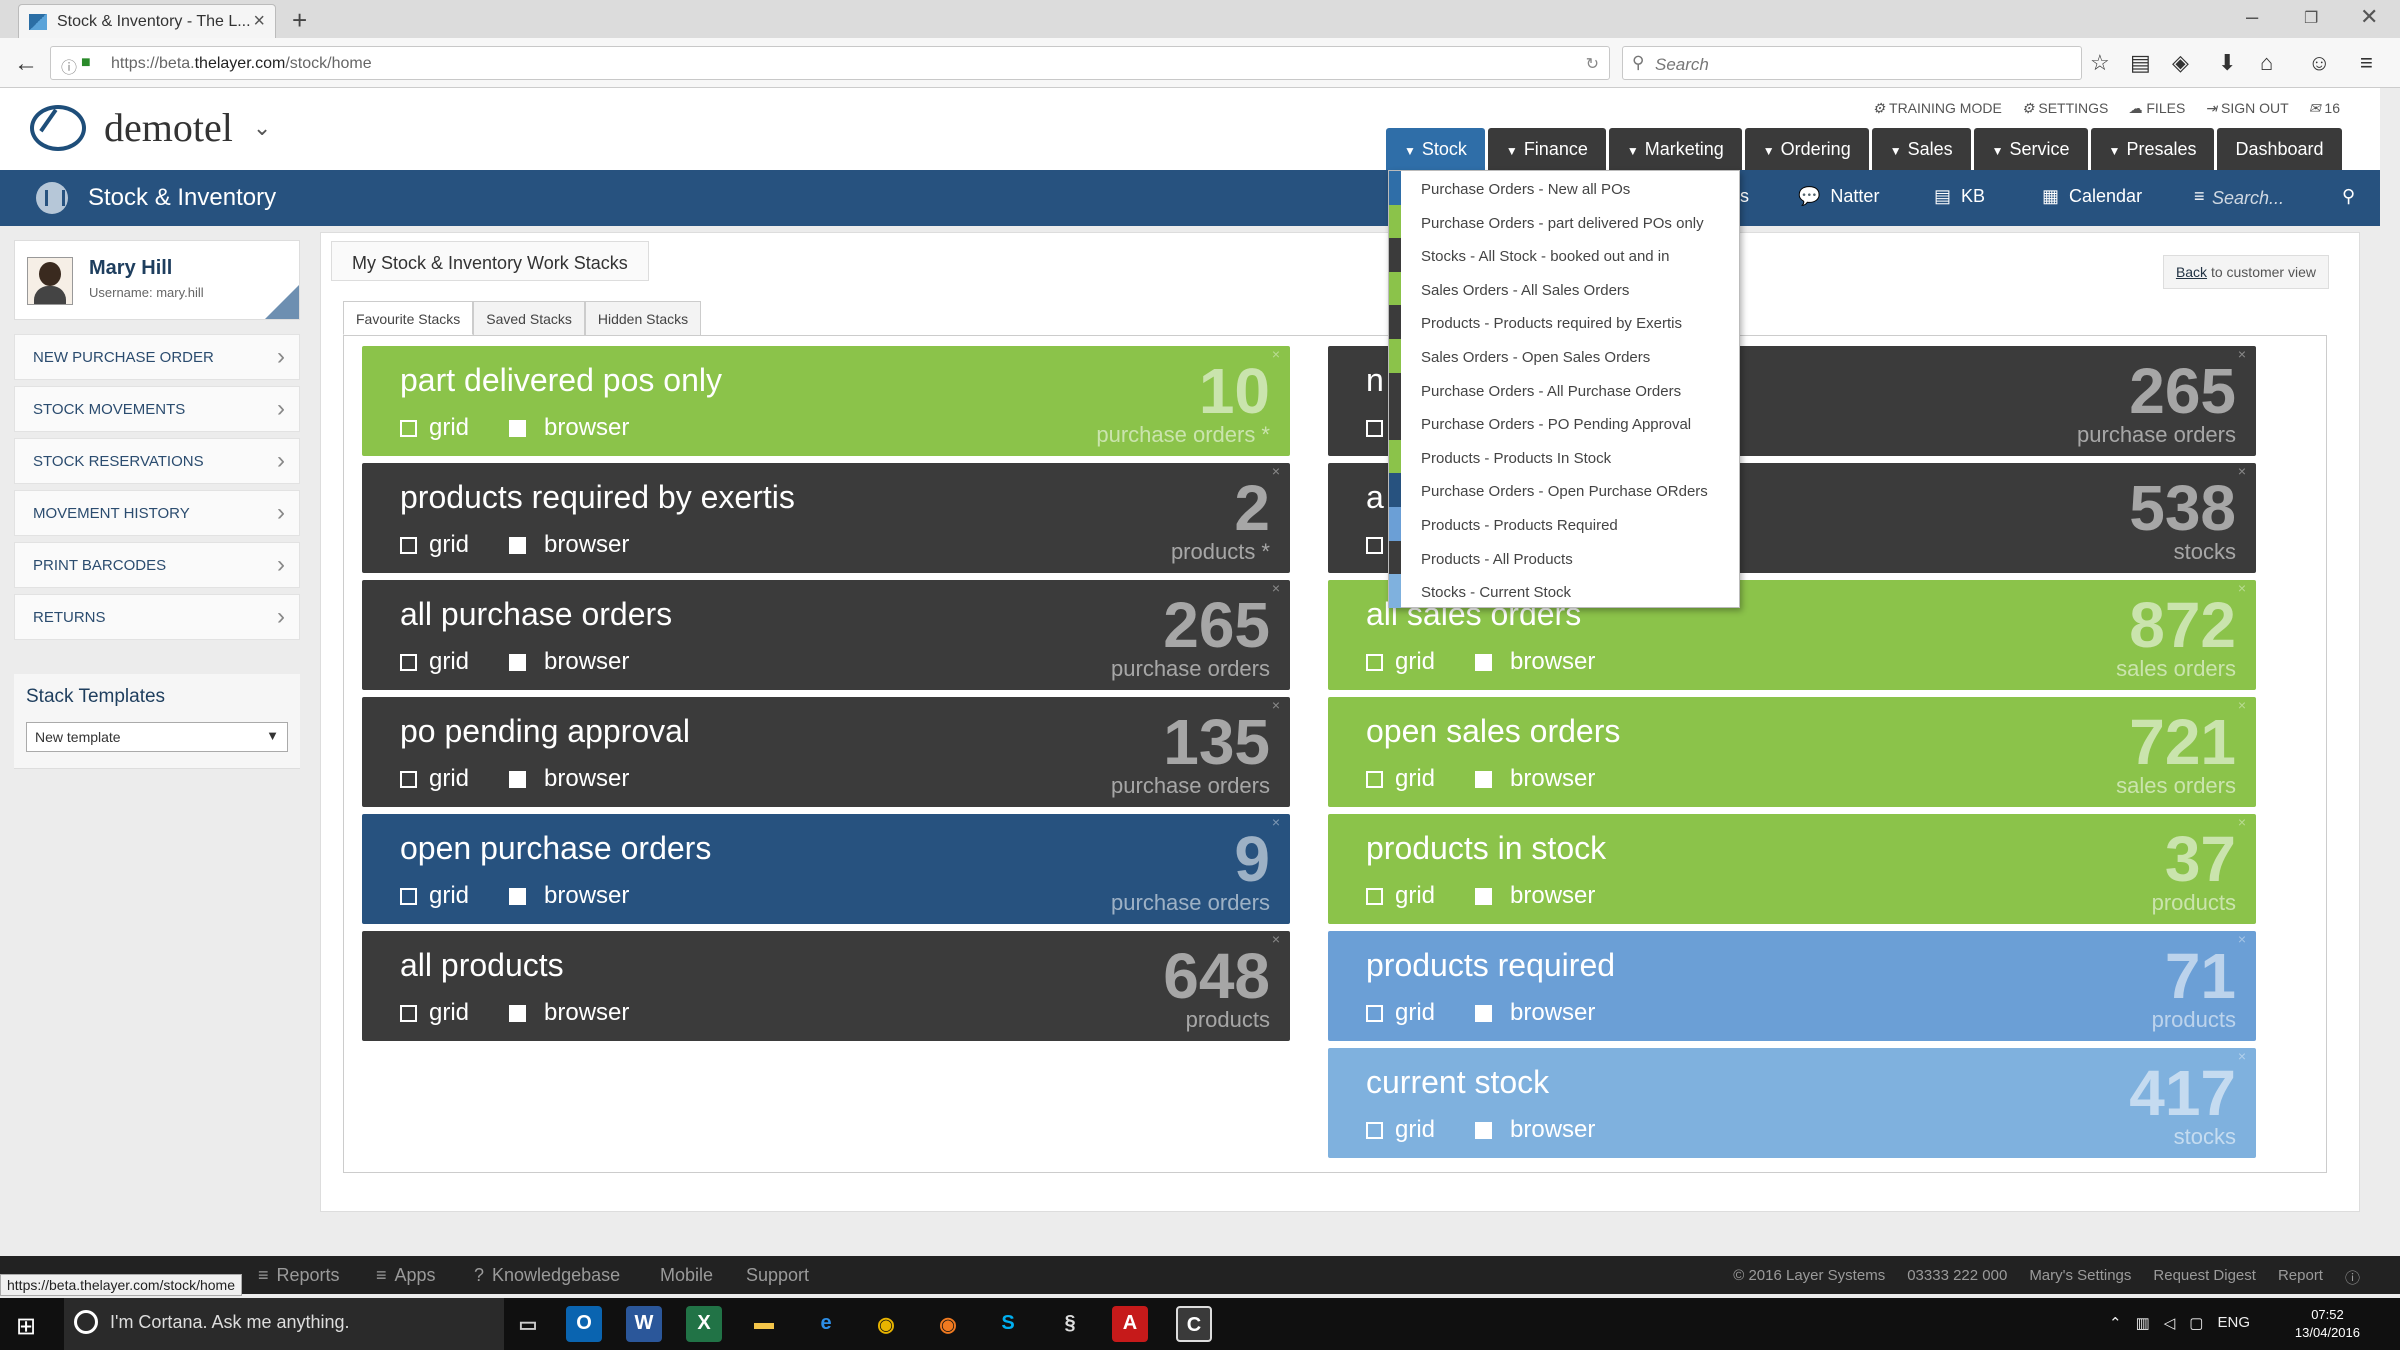 The height and width of the screenshot is (1350, 2400). Describe the element at coordinates (157, 513) in the screenshot. I see `sidebar-item-movement-history: MOVEMENT HISTORY ›` at that location.